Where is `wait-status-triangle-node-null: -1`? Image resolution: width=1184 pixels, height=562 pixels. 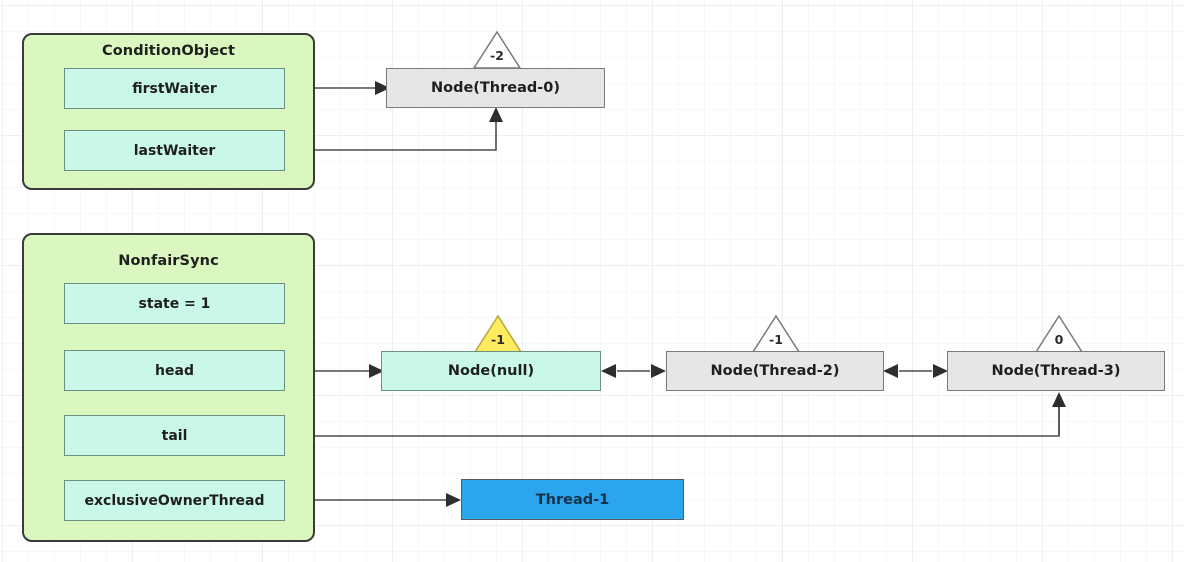
wait-status-triangle-node-null: -1 is located at coordinates (498, 334).